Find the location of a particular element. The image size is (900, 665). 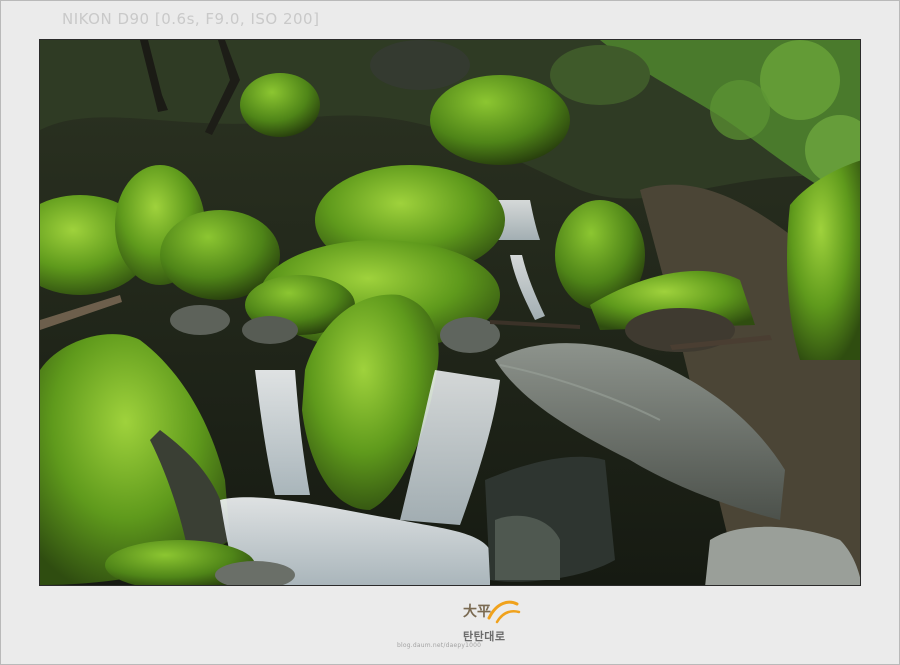

watermark-logo: 大平 탄탄대로 blog.daum.net/daepy1000 is located at coordinates (458, 626).